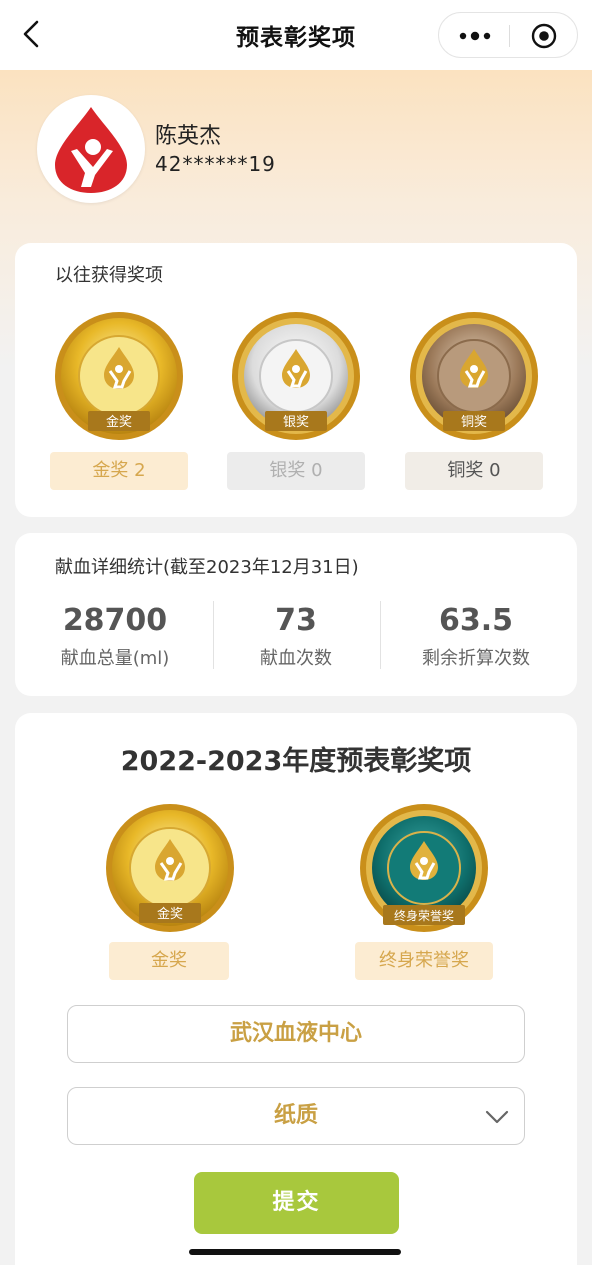 This screenshot has height=1265, width=592. I want to click on user-id-number: 42******19, so click(215, 164).